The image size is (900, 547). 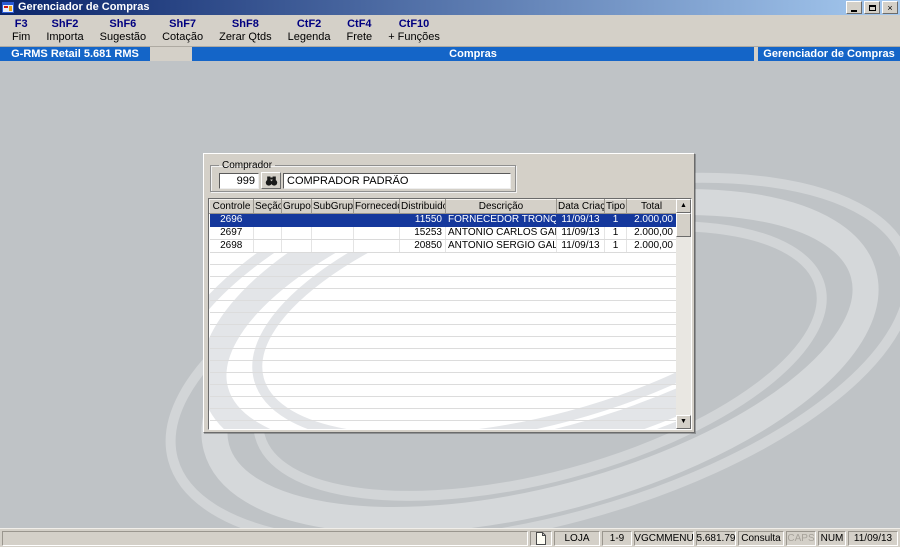 I want to click on toolbar-button-legenda: CtF2 Legenda, so click(x=309, y=30).